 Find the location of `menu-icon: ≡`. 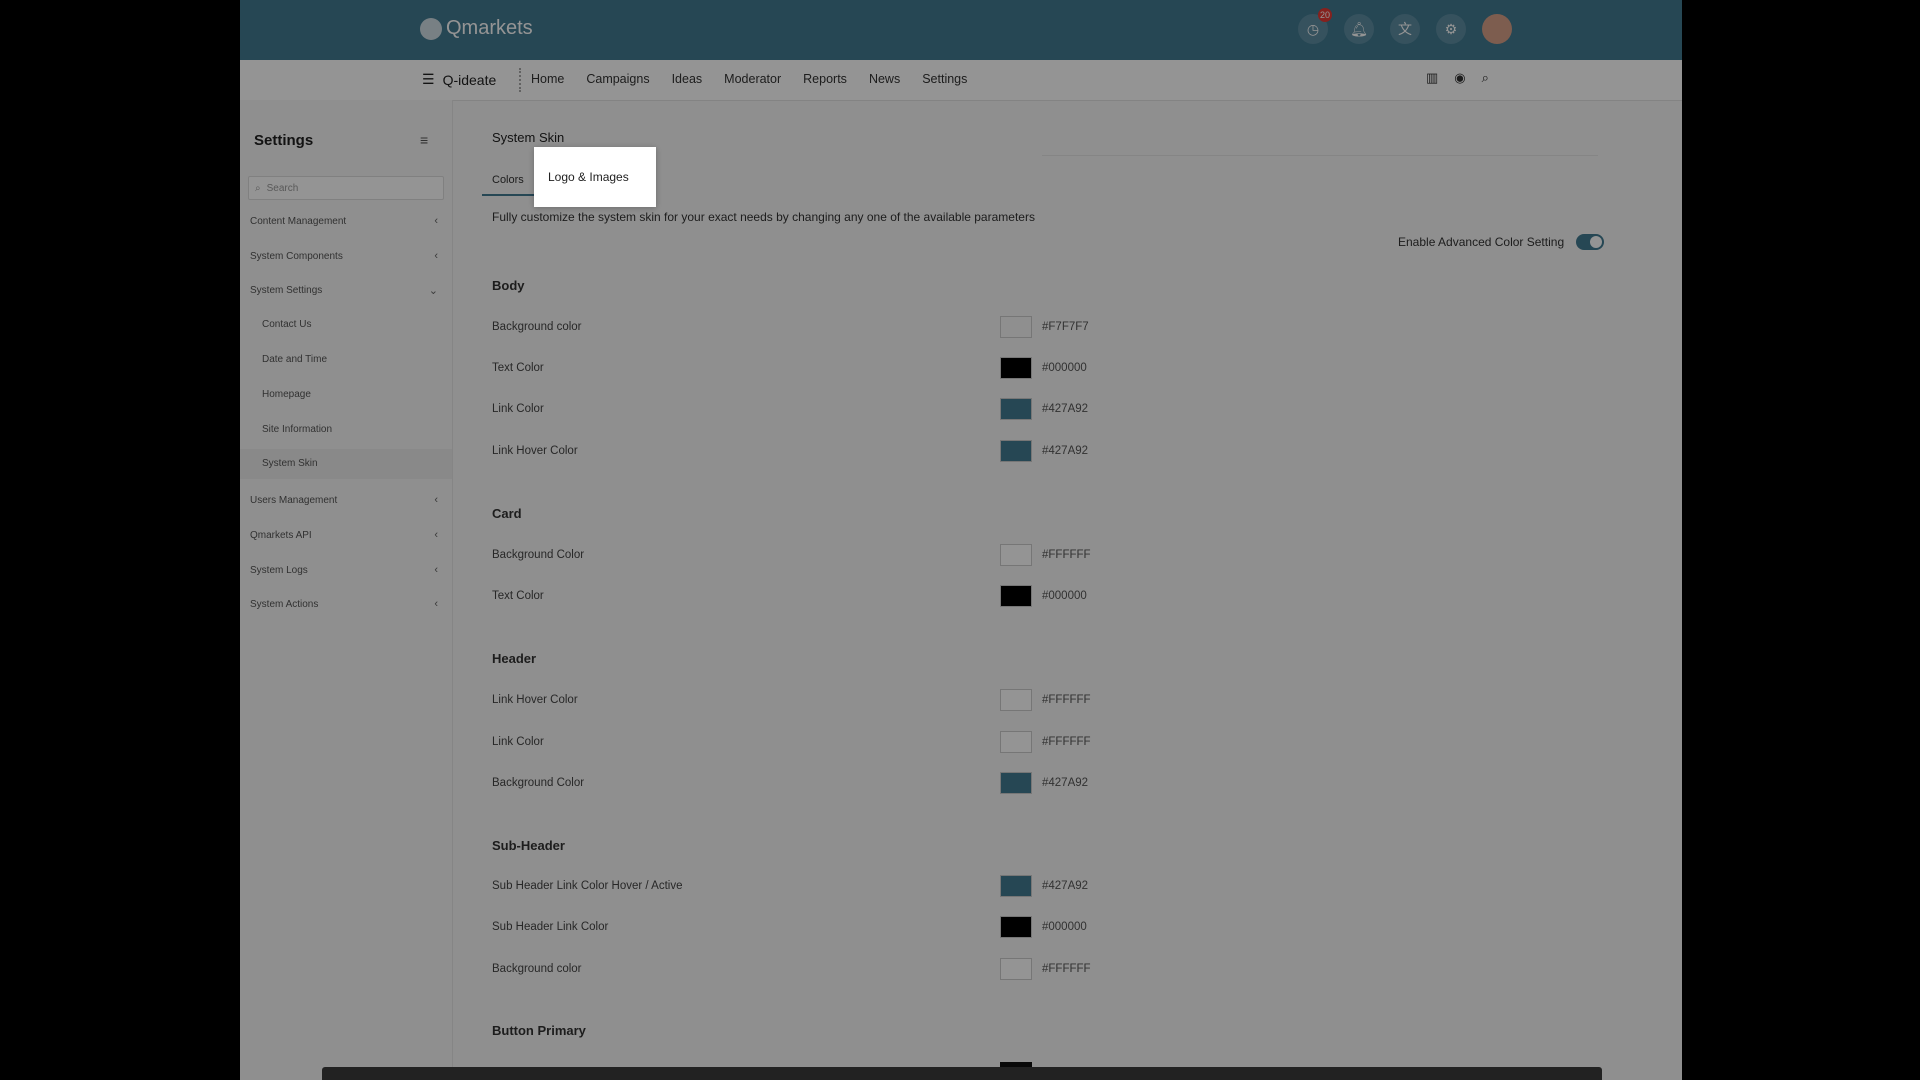

menu-icon: ≡ is located at coordinates (424, 140).